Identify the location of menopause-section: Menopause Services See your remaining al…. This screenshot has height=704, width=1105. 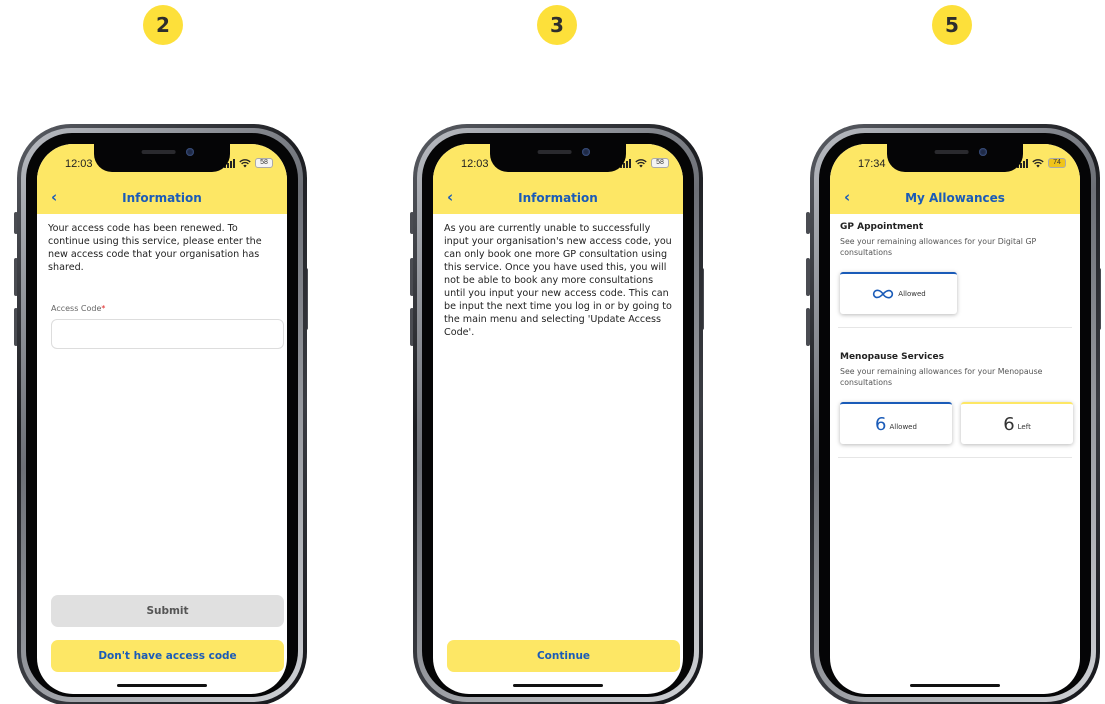
(956, 370).